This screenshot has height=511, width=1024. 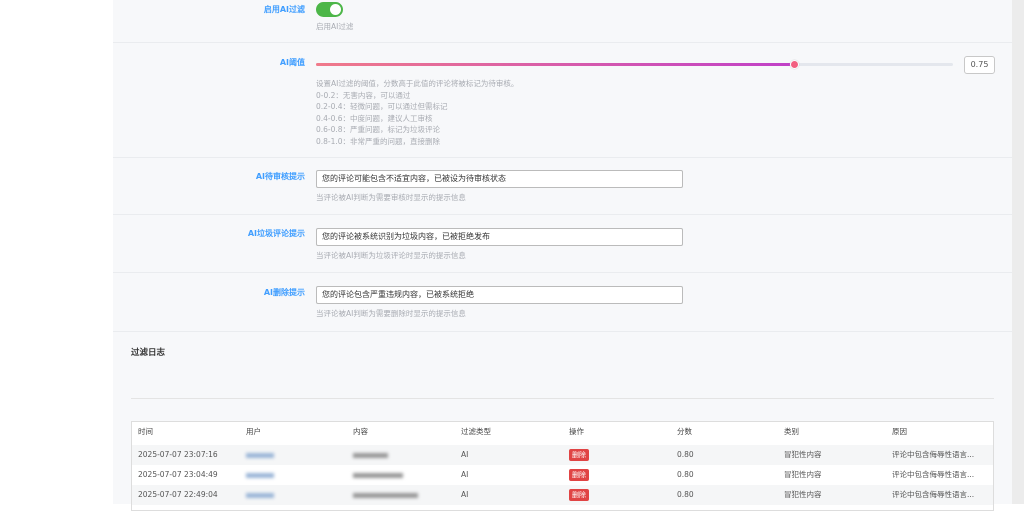 I want to click on divider, so click(x=562, y=398).